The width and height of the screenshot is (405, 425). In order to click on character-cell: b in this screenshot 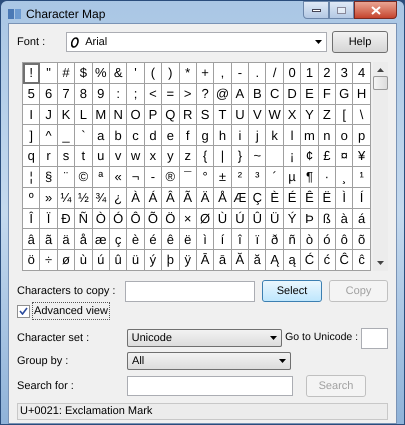, I will do `click(119, 135)`.